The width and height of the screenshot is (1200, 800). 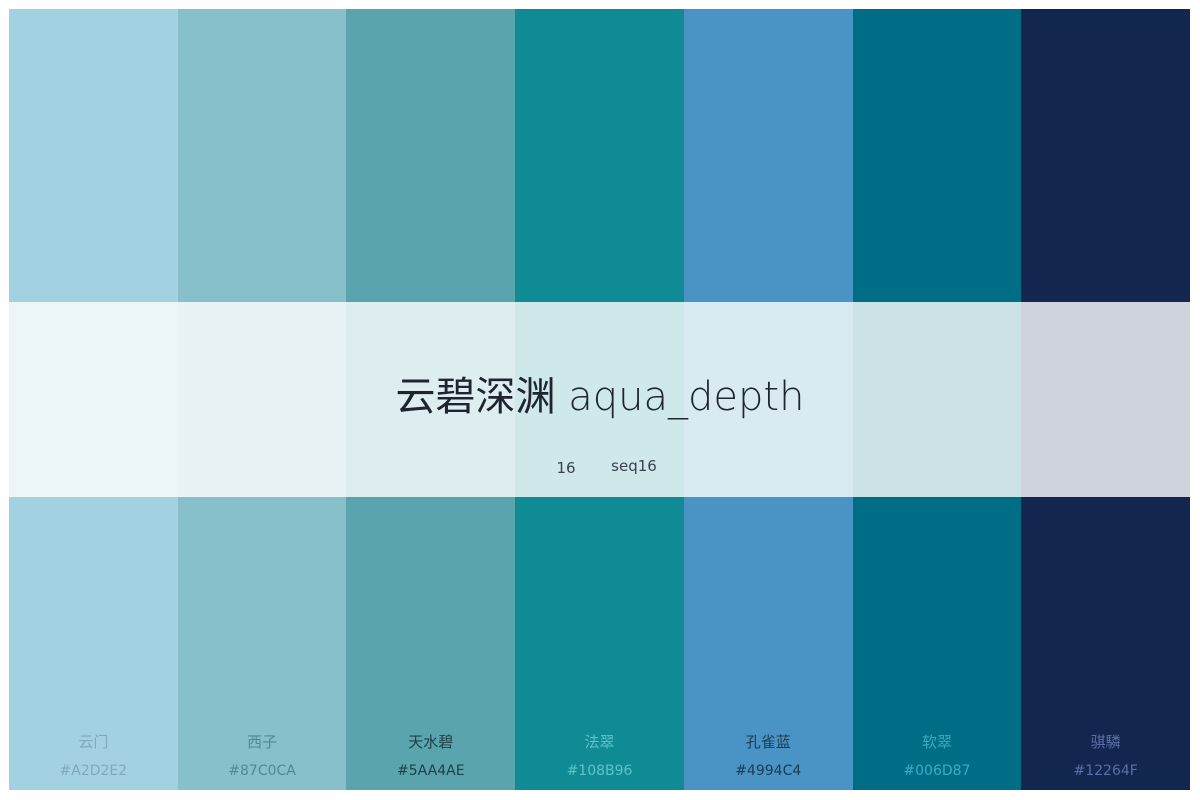 I want to click on swatch-hex: #A2D2E2, so click(x=93, y=771).